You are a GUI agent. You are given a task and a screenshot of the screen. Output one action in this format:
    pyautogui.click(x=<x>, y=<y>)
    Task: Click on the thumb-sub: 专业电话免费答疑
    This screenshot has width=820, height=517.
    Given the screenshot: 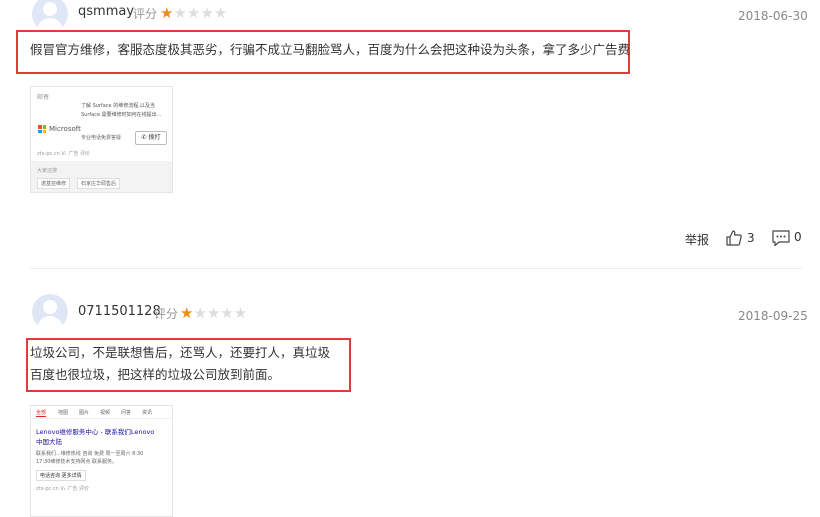 What is the action you would take?
    pyautogui.click(x=101, y=138)
    